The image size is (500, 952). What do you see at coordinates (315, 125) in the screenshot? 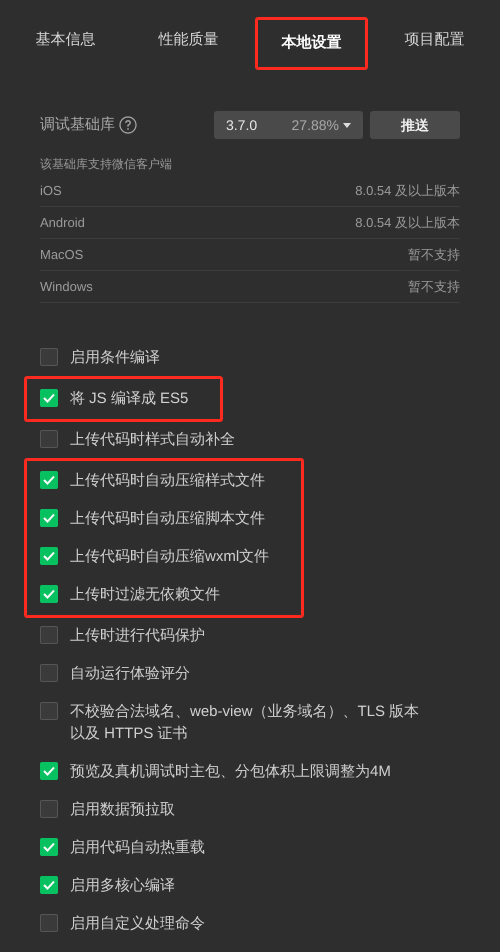
I see `usage-share: 27.88%` at bounding box center [315, 125].